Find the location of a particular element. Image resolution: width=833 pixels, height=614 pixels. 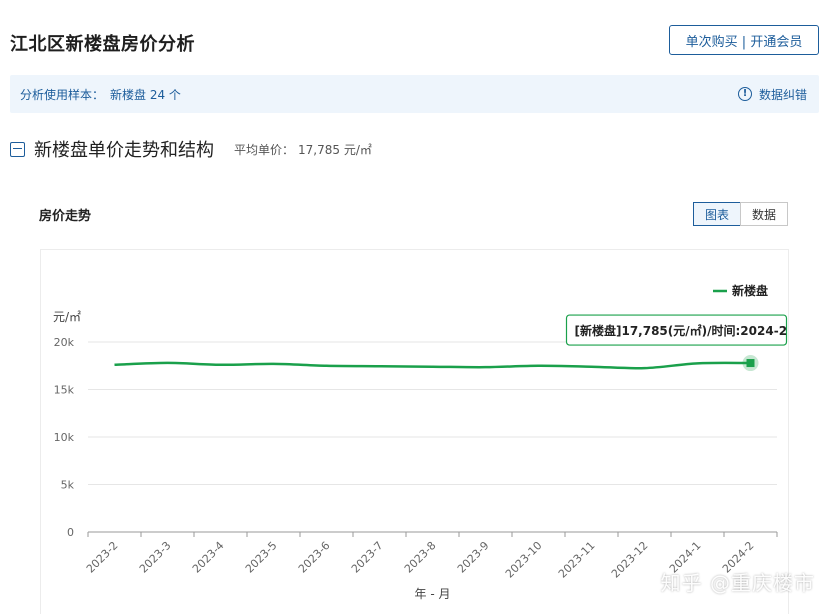

y-tick-label: 20k is located at coordinates (64, 342).